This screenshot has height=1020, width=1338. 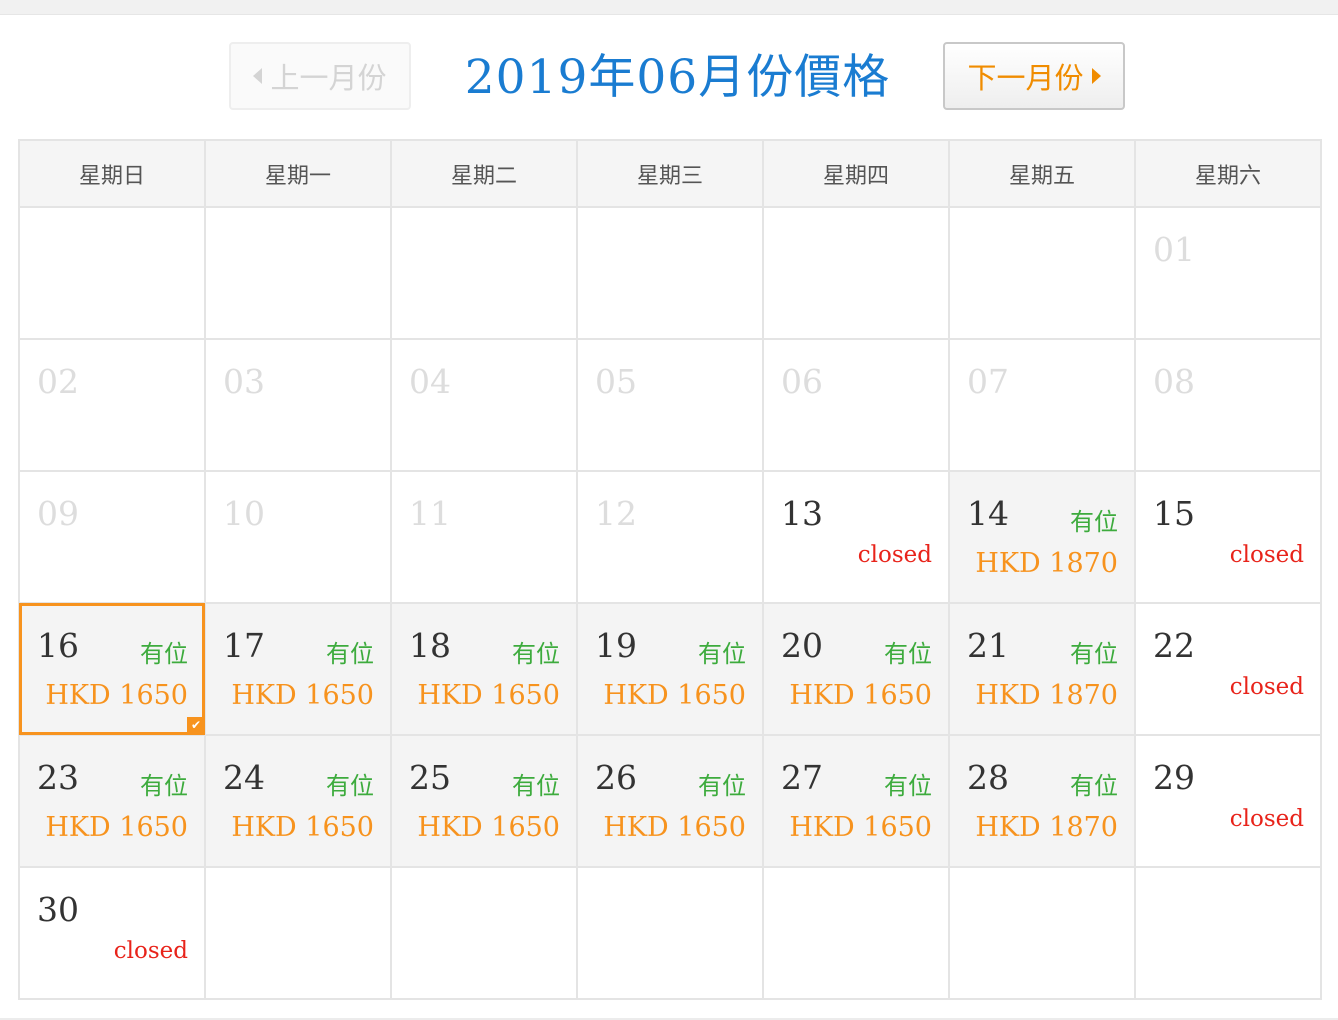 I want to click on day-number: 22, so click(x=1174, y=645).